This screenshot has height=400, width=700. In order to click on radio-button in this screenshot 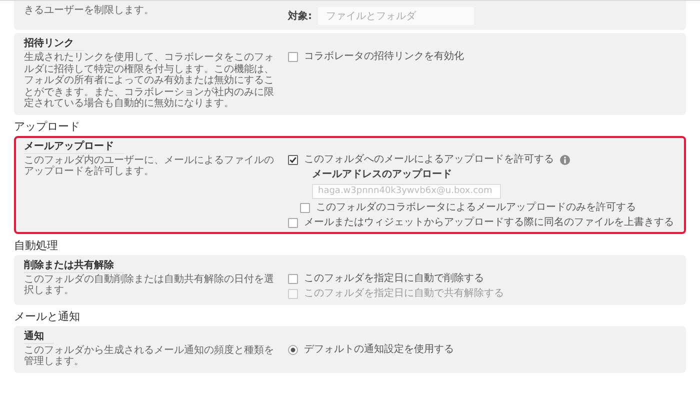, I will do `click(293, 349)`.